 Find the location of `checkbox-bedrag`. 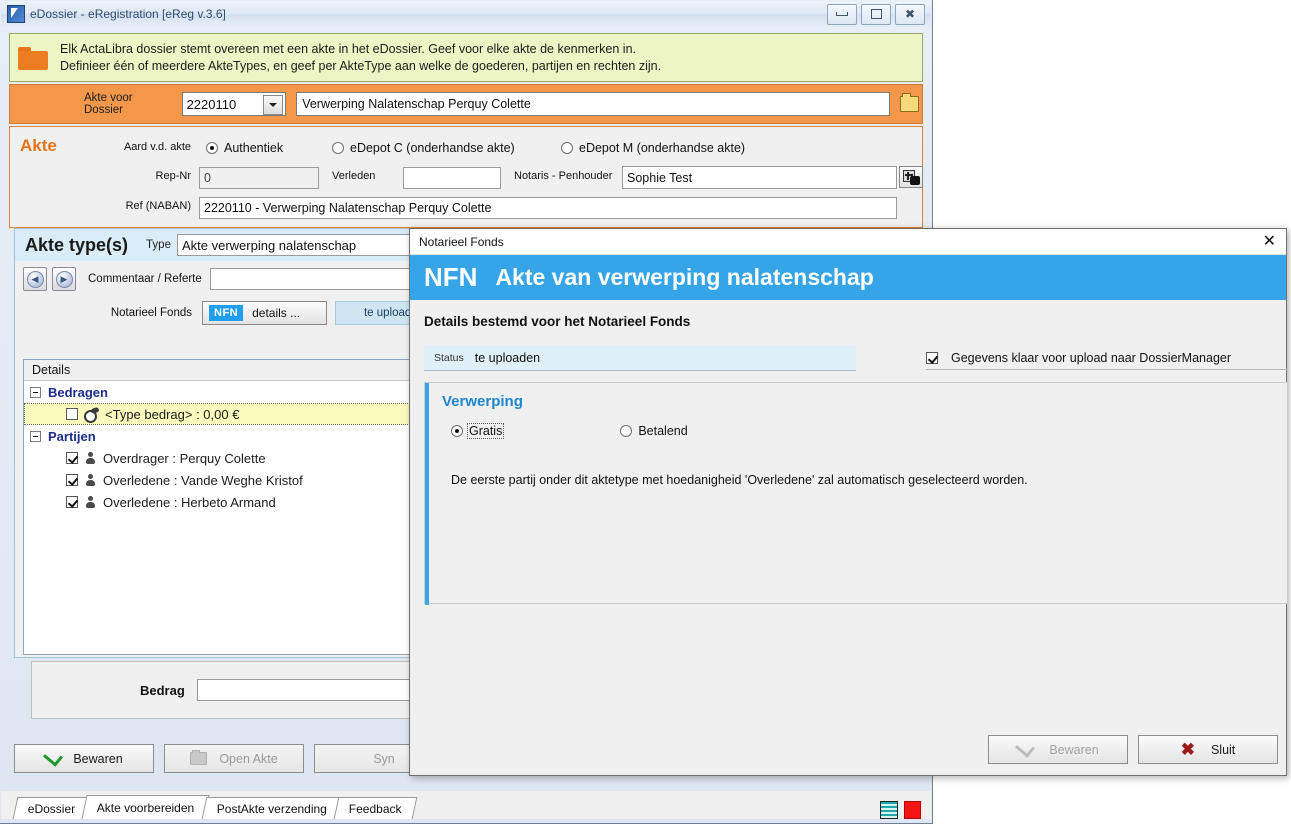

checkbox-bedrag is located at coordinates (72, 414).